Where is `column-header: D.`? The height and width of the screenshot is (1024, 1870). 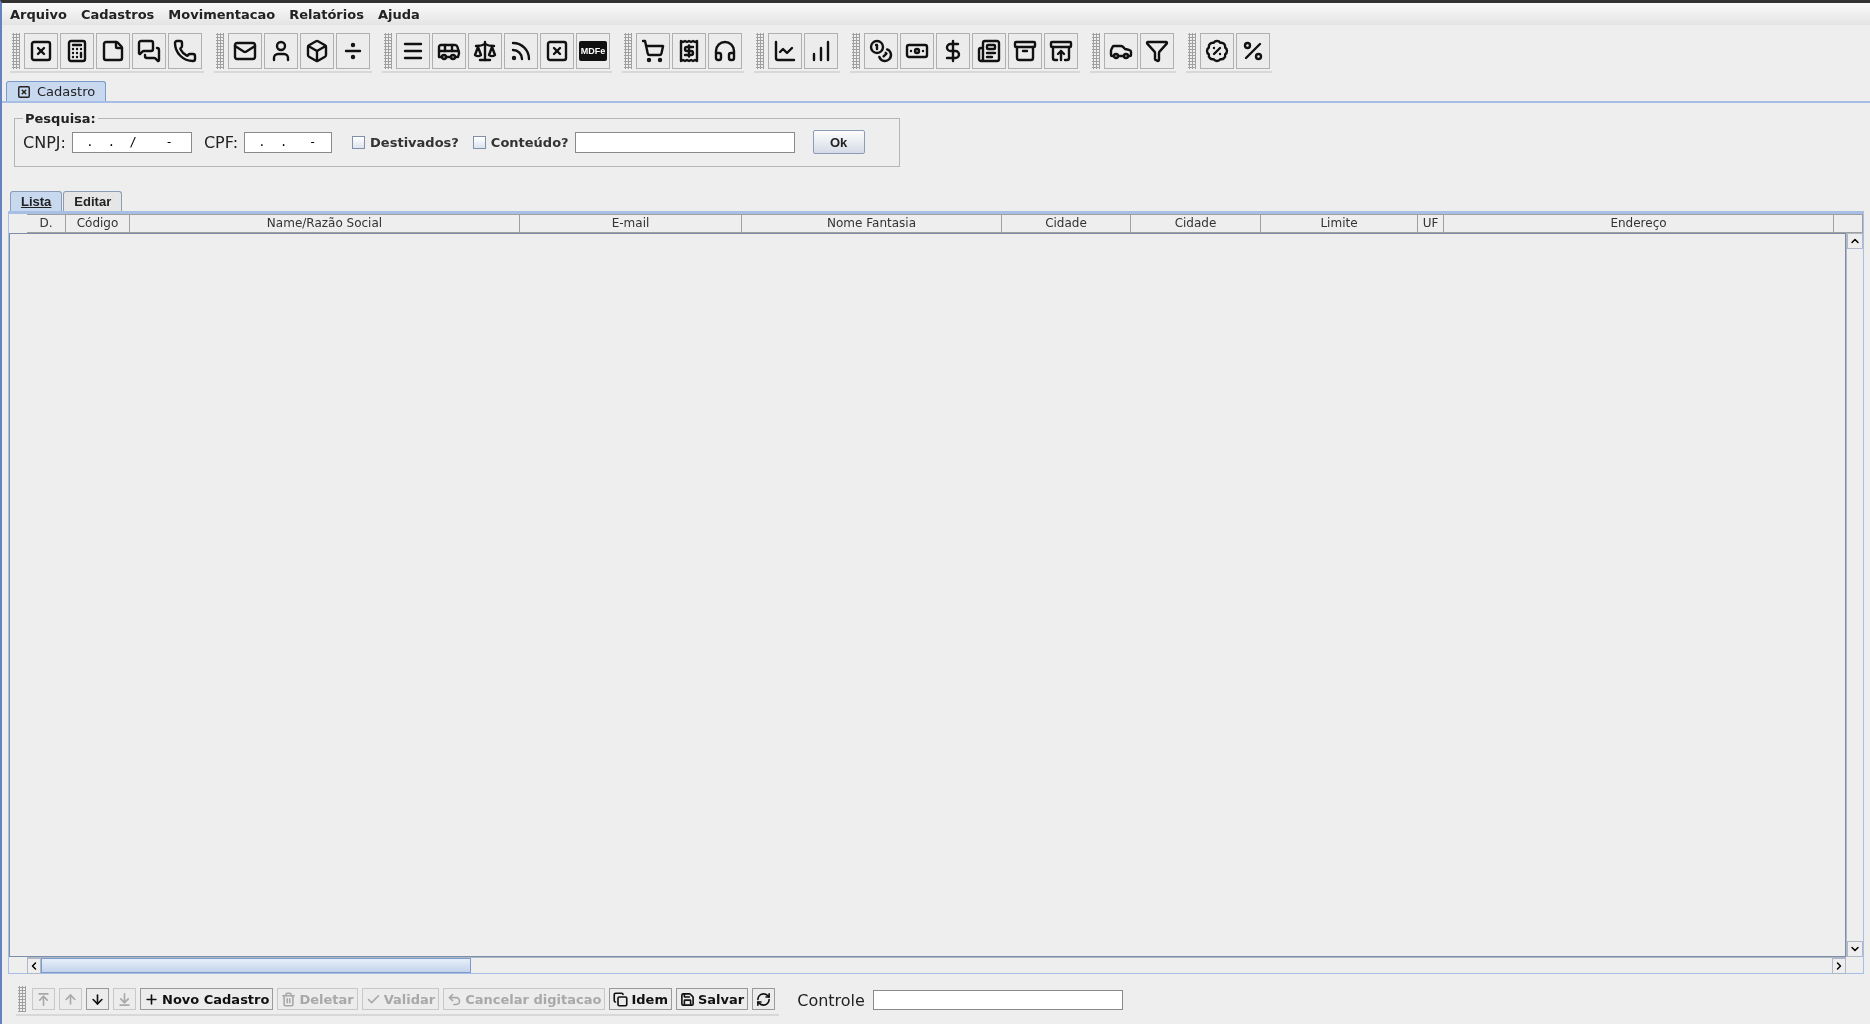
column-header: D. is located at coordinates (46, 223).